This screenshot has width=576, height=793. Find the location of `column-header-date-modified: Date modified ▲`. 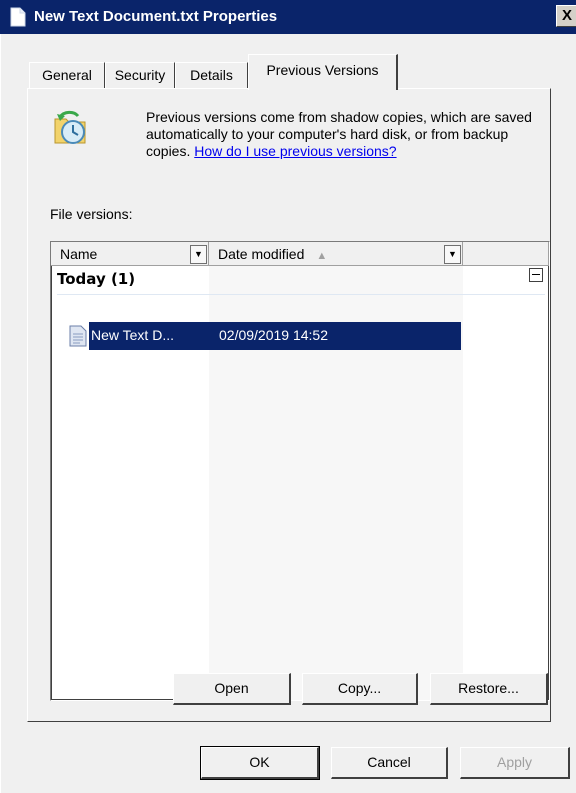

column-header-date-modified: Date modified ▲ is located at coordinates (336, 254).